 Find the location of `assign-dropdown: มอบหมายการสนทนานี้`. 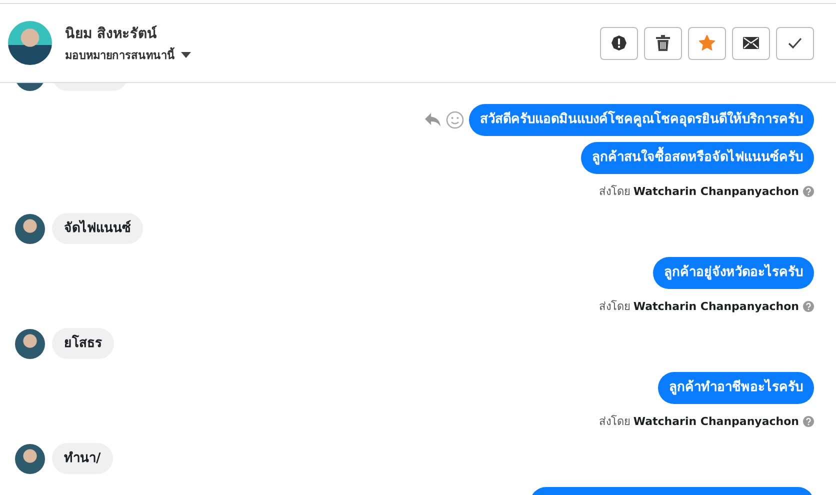

assign-dropdown: มอบหมายการสนทนานี้ is located at coordinates (128, 55).